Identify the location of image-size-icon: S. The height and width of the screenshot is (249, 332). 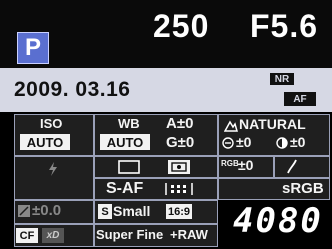
(105, 211).